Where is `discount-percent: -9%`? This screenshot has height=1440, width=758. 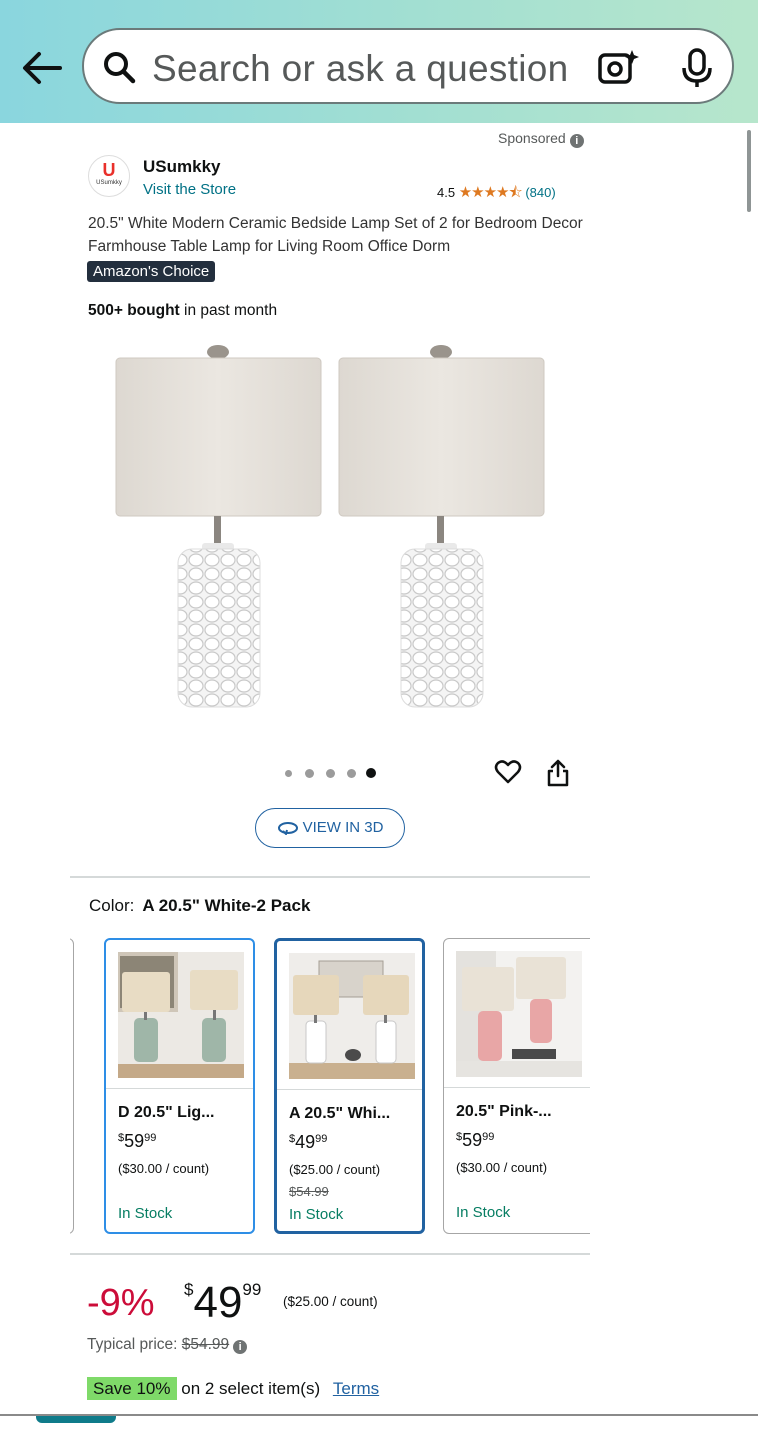 discount-percent: -9% is located at coordinates (121, 1303).